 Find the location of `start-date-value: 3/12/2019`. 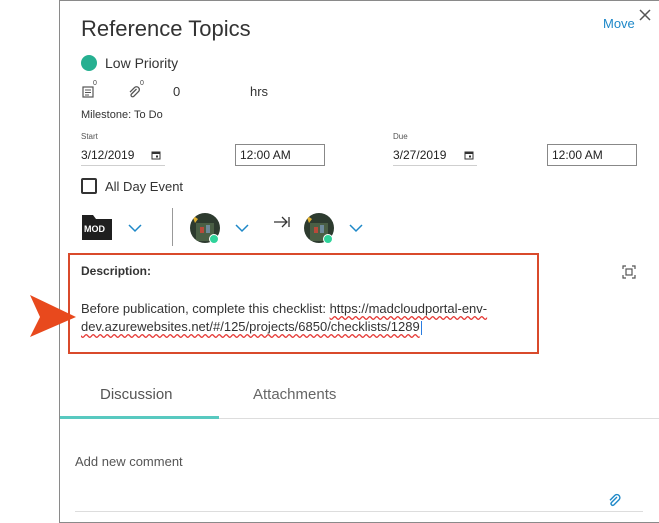

start-date-value: 3/12/2019 is located at coordinates (108, 155).